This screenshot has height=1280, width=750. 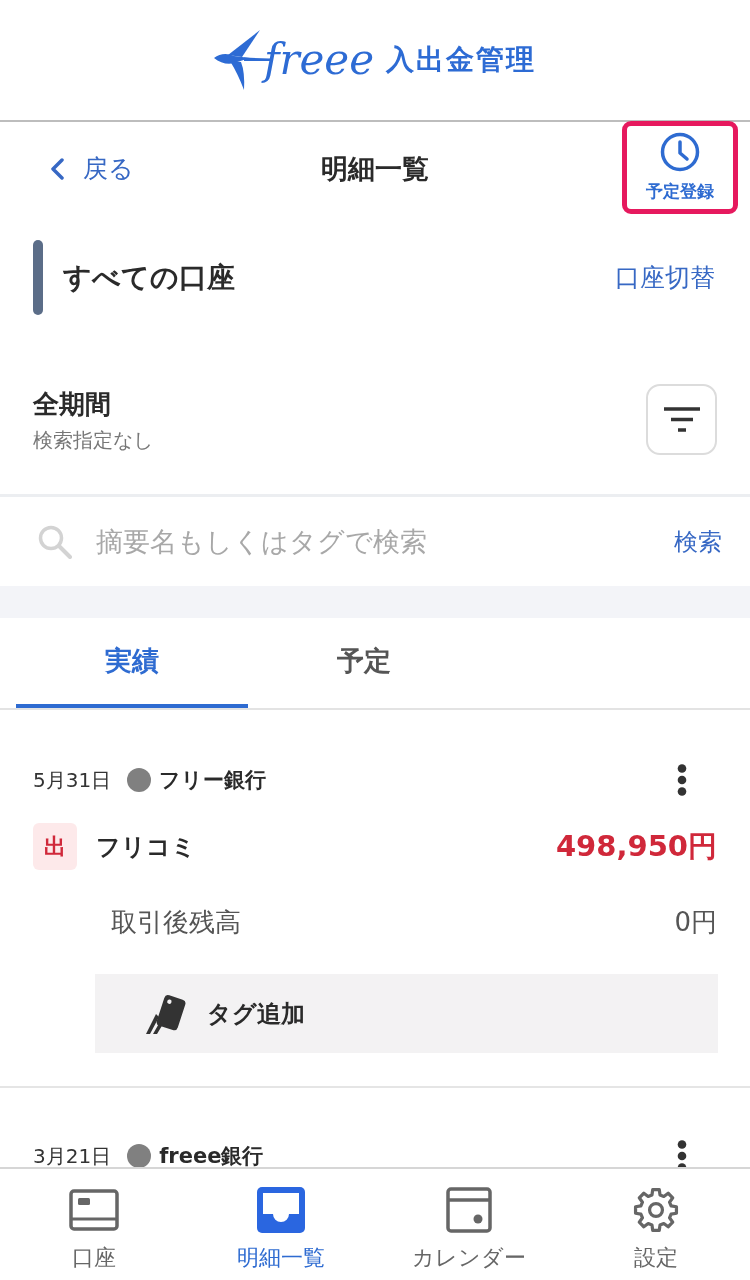 I want to click on search-button: 検索, so click(x=698, y=541).